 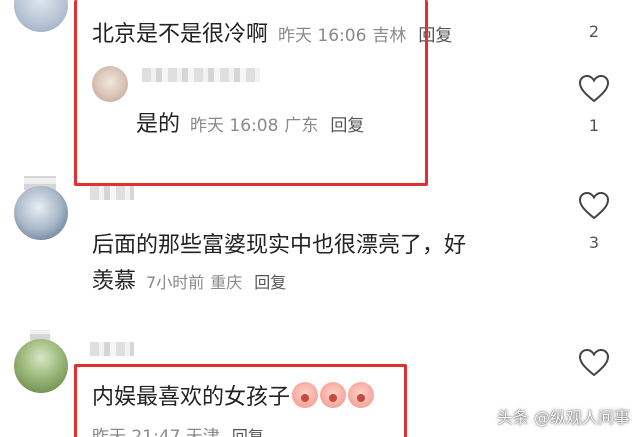 I want to click on comment-3: 羡慕 7小时前 重庆 回复, so click(x=189, y=279).